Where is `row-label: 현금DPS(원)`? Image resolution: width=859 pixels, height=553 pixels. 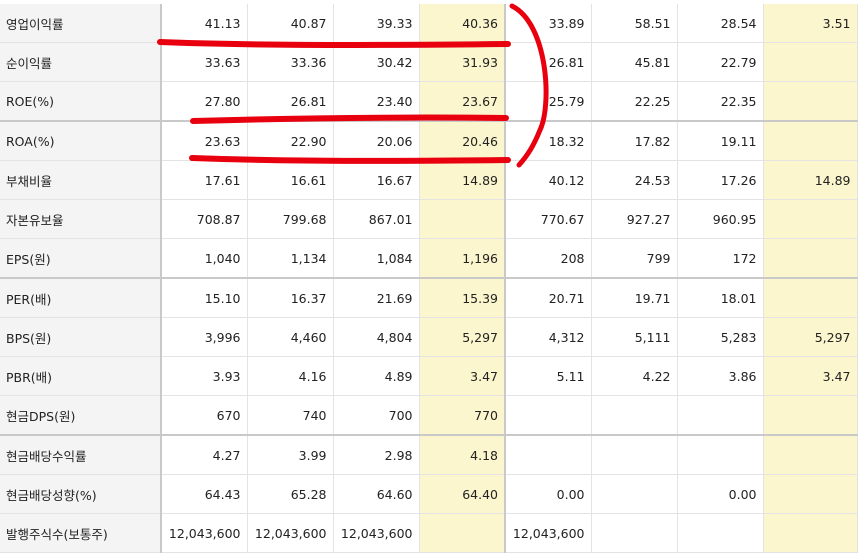
row-label: 현금DPS(원) is located at coordinates (81, 415).